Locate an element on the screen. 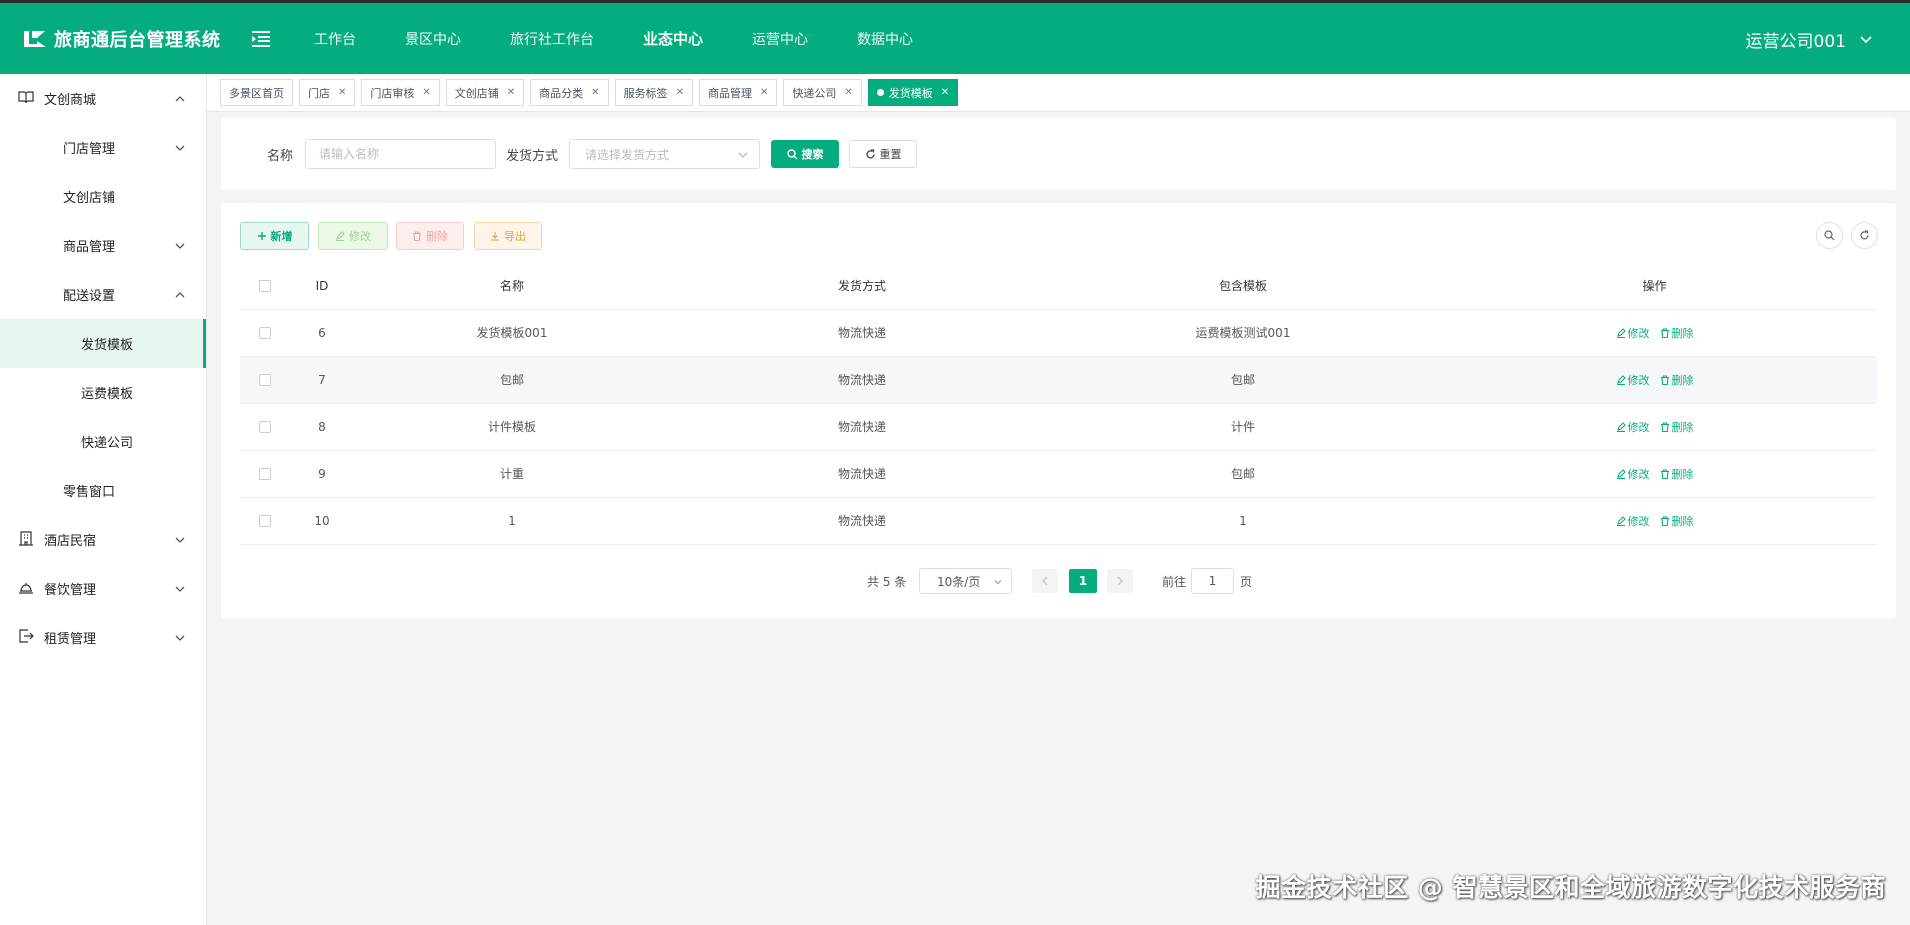  tab-shipping-template: 发货模板 ✕ is located at coordinates (913, 92).